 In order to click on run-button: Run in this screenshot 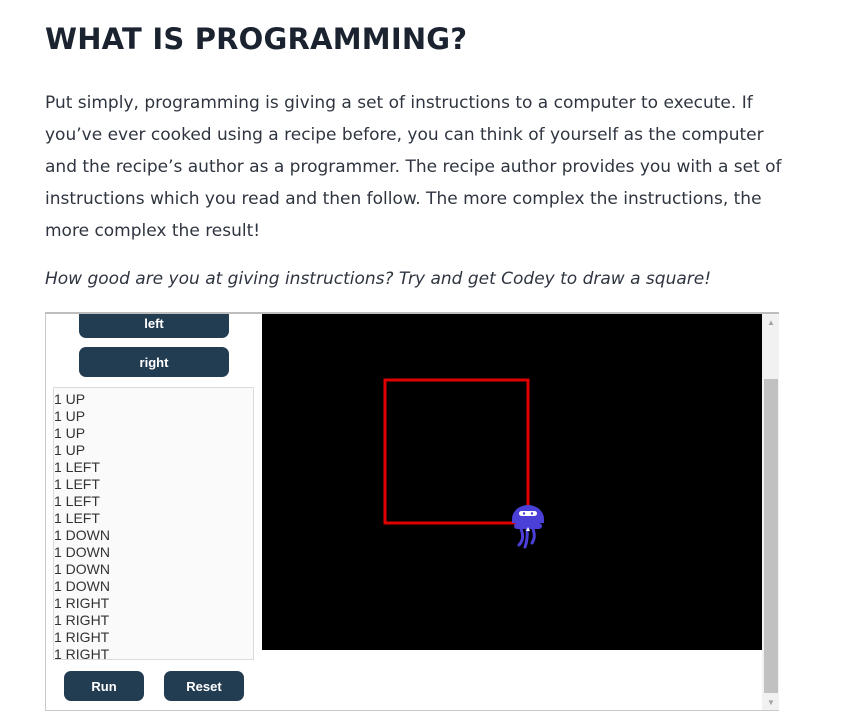, I will do `click(104, 686)`.